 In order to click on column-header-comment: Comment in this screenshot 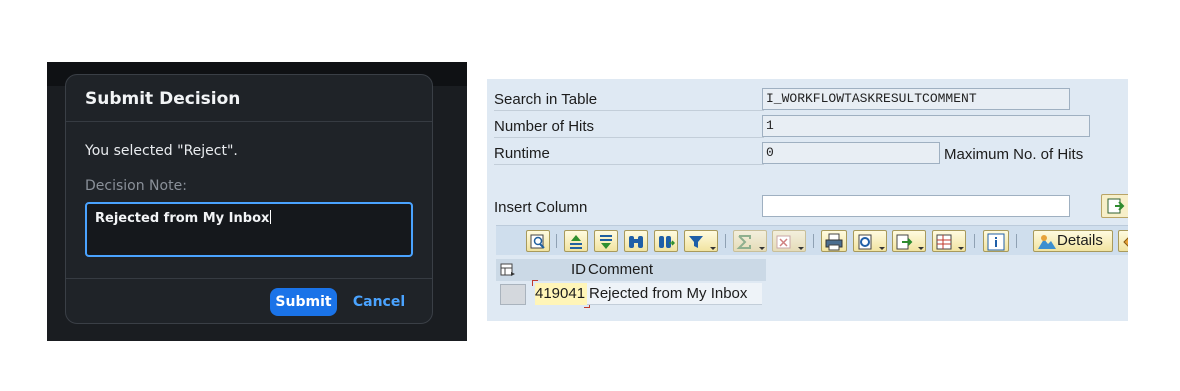, I will do `click(620, 270)`.